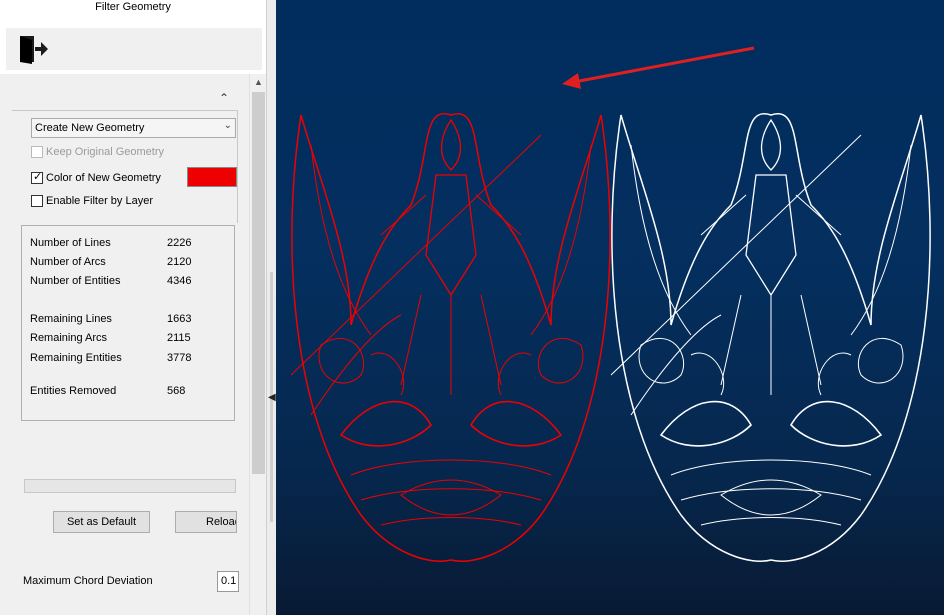 The width and height of the screenshot is (944, 615). What do you see at coordinates (71, 319) in the screenshot?
I see `stat-label: Remaining Lines` at bounding box center [71, 319].